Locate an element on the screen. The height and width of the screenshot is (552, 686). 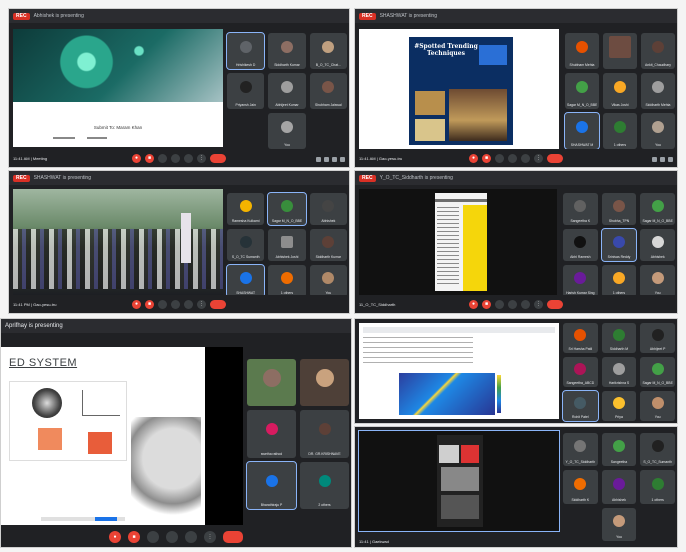
participant-tile: Siddharth K is located at coordinates (580, 487).